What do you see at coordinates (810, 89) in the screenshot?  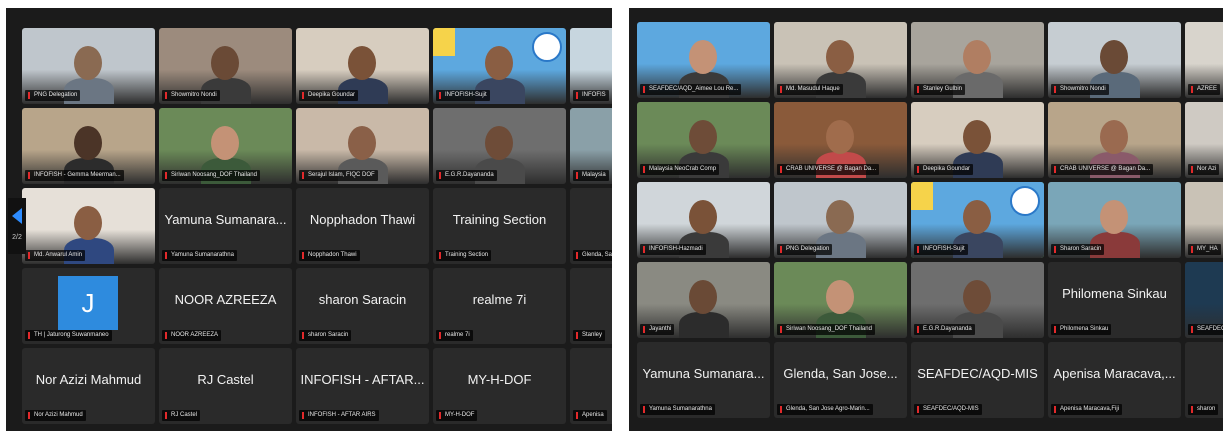 I see `participant-name-label: Md. Masudul Haque` at bounding box center [810, 89].